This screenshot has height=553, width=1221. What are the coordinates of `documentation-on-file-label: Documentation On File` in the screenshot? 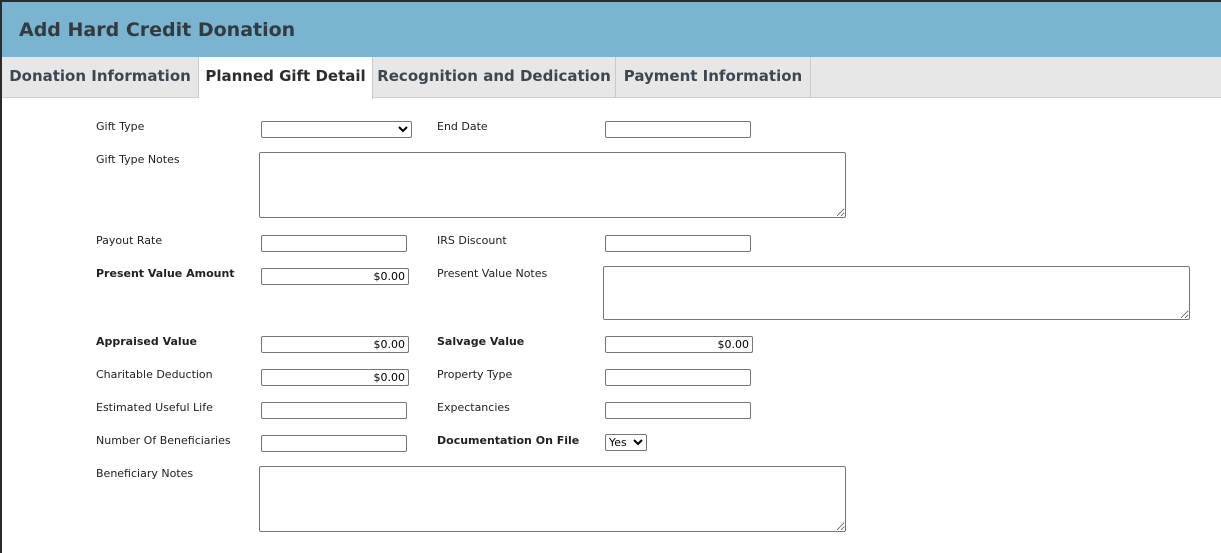 It's located at (508, 440).